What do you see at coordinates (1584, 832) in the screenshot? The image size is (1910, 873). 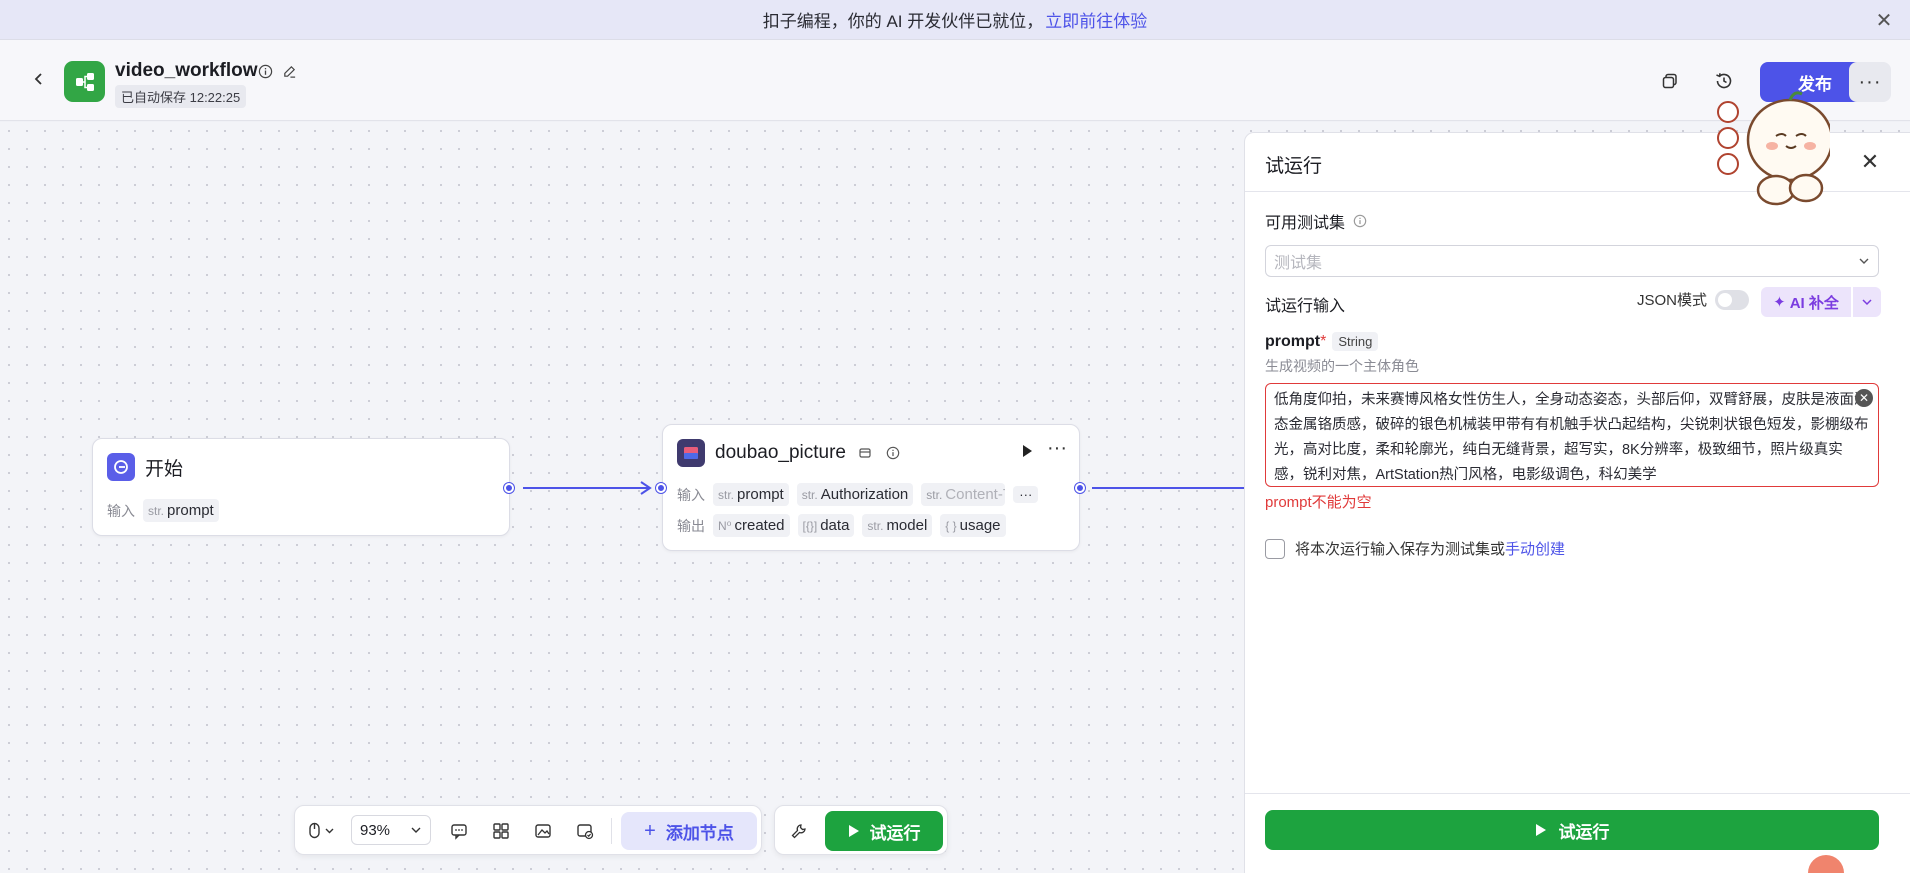 I see `panel-run-label: 试运行` at bounding box center [1584, 832].